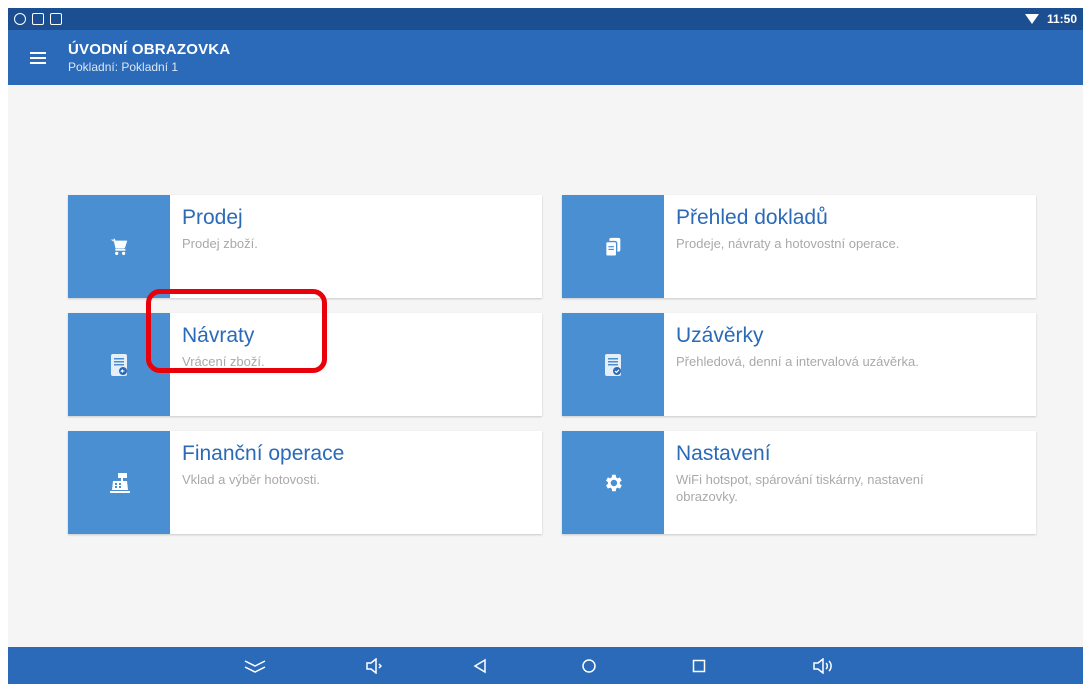  Describe the element at coordinates (613, 364) in the screenshot. I see `receipt-check-icon` at that location.